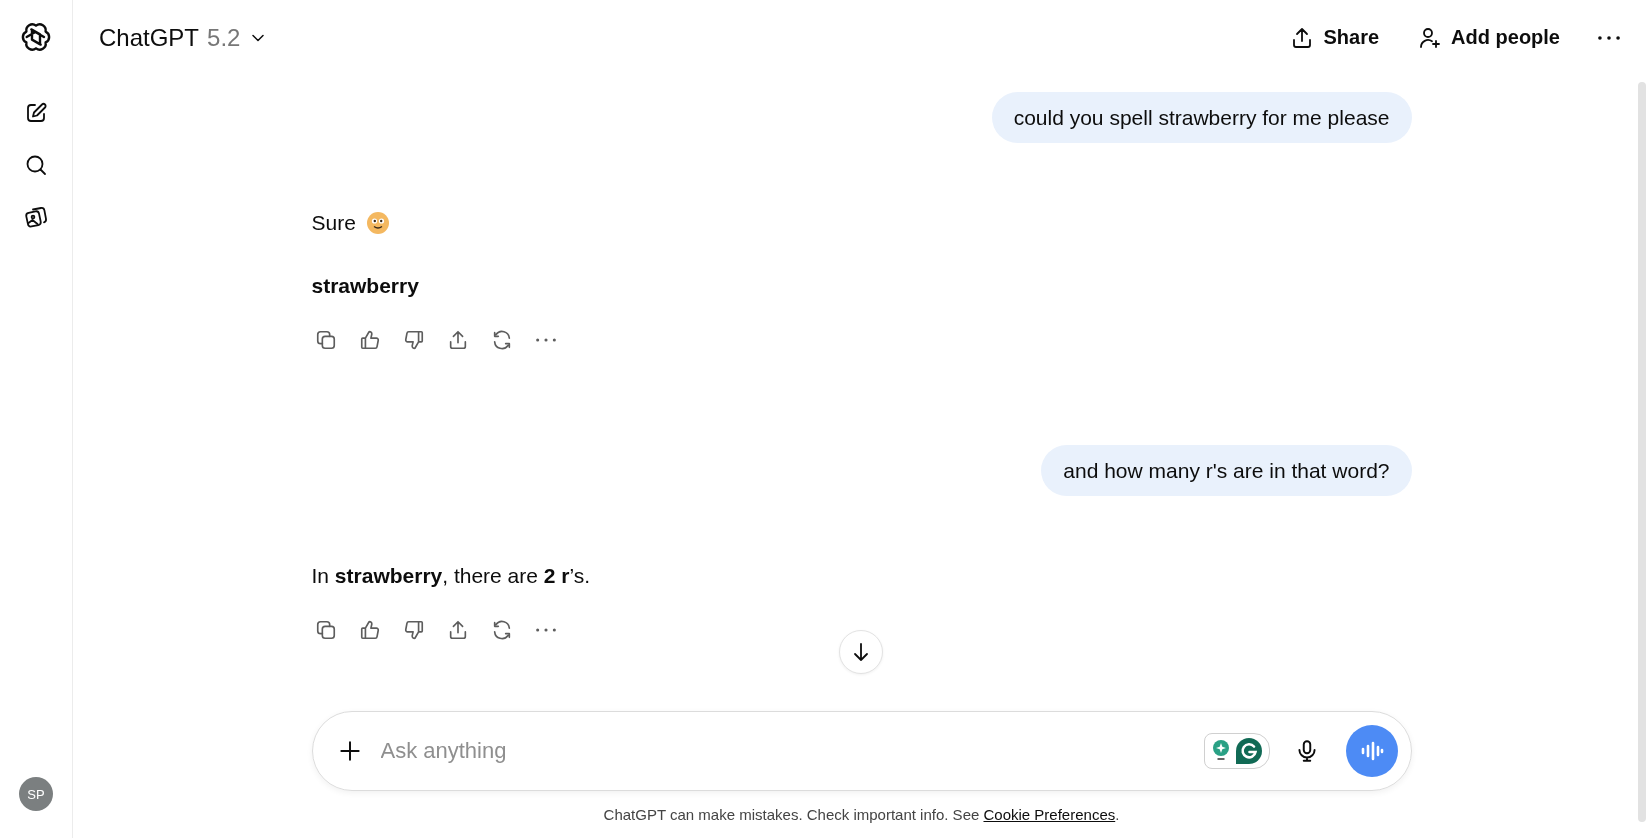 The width and height of the screenshot is (1650, 838). Describe the element at coordinates (365, 286) in the screenshot. I see `assistant-text: strawberry` at that location.